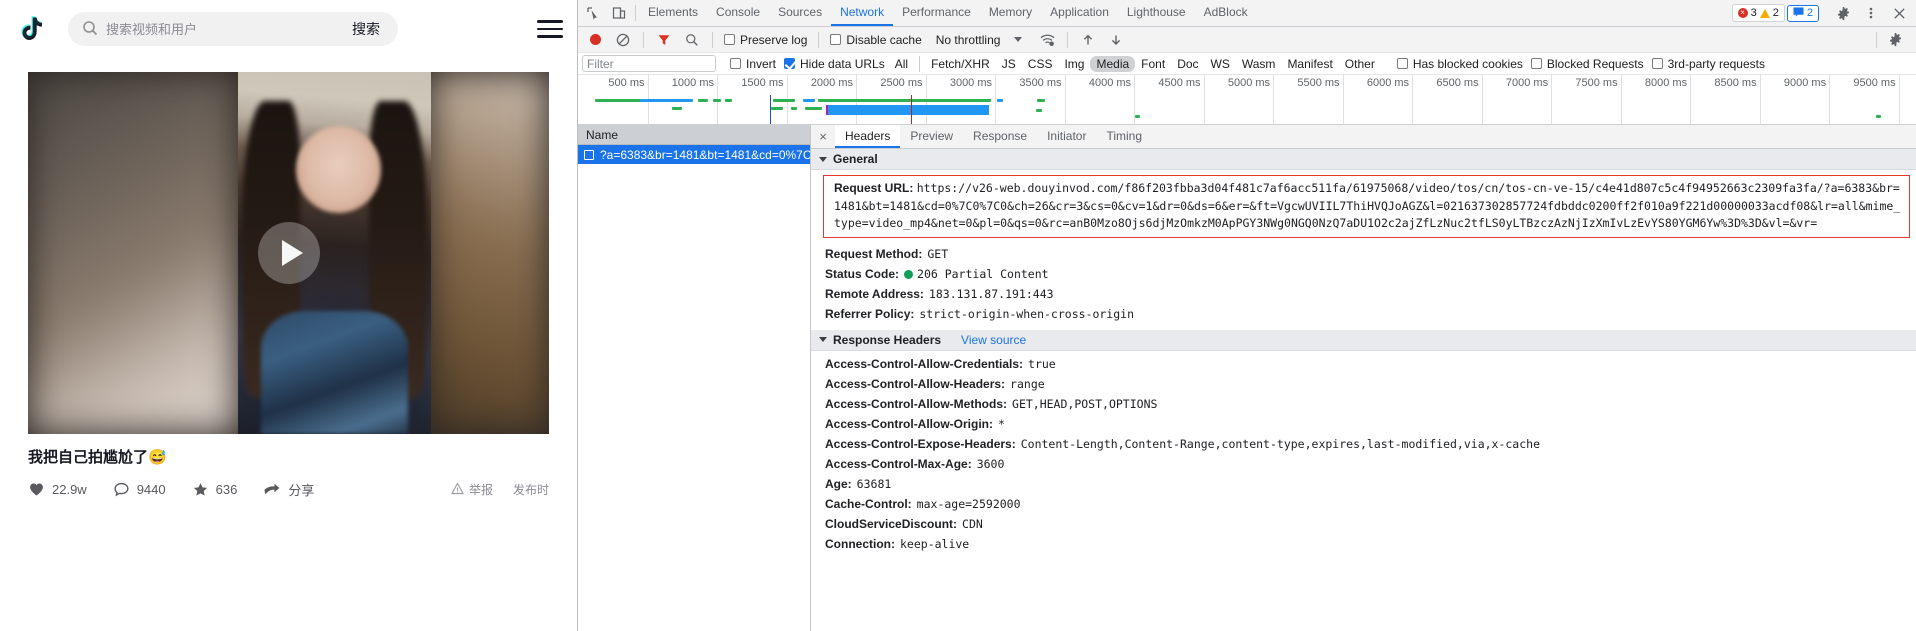 This screenshot has width=1916, height=631. What do you see at coordinates (1587, 64) in the screenshot?
I see `blocked-requests-checkbox: Blocked Requests` at bounding box center [1587, 64].